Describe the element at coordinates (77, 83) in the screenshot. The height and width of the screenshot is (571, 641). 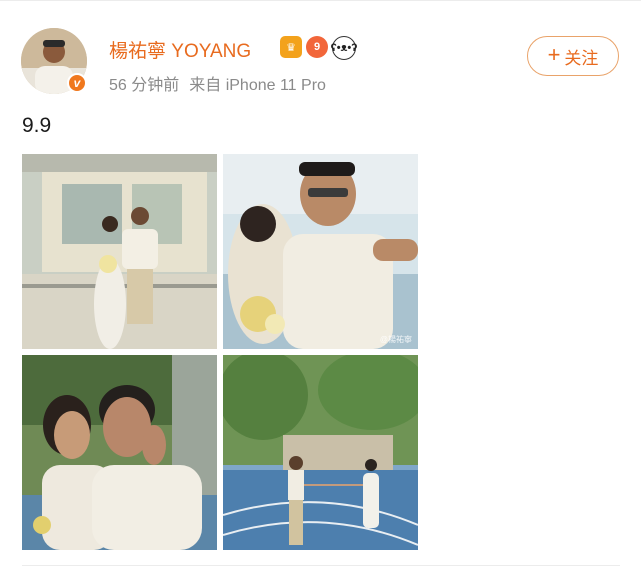
I see `verified-icon: v` at that location.